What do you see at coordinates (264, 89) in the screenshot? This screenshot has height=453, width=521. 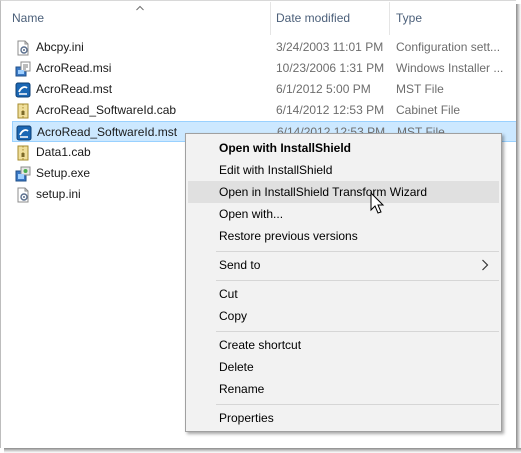 I see `file-row: AcroRead.mst 6/1/2012 5:00 PM MST File` at bounding box center [264, 89].